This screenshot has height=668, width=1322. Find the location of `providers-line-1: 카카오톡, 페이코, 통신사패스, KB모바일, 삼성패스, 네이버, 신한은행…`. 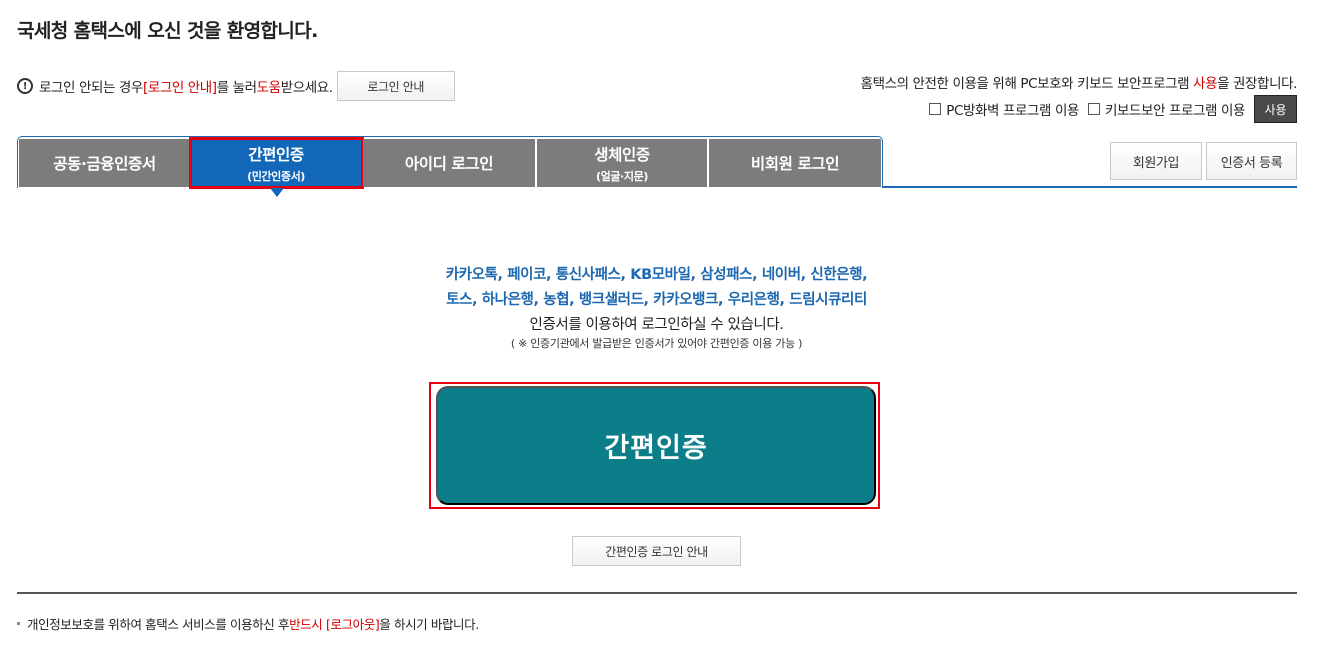

providers-line-1: 카카오톡, 페이코, 통신사패스, KB모바일, 삼성패스, 네이버, 신한은행… is located at coordinates (656, 275).